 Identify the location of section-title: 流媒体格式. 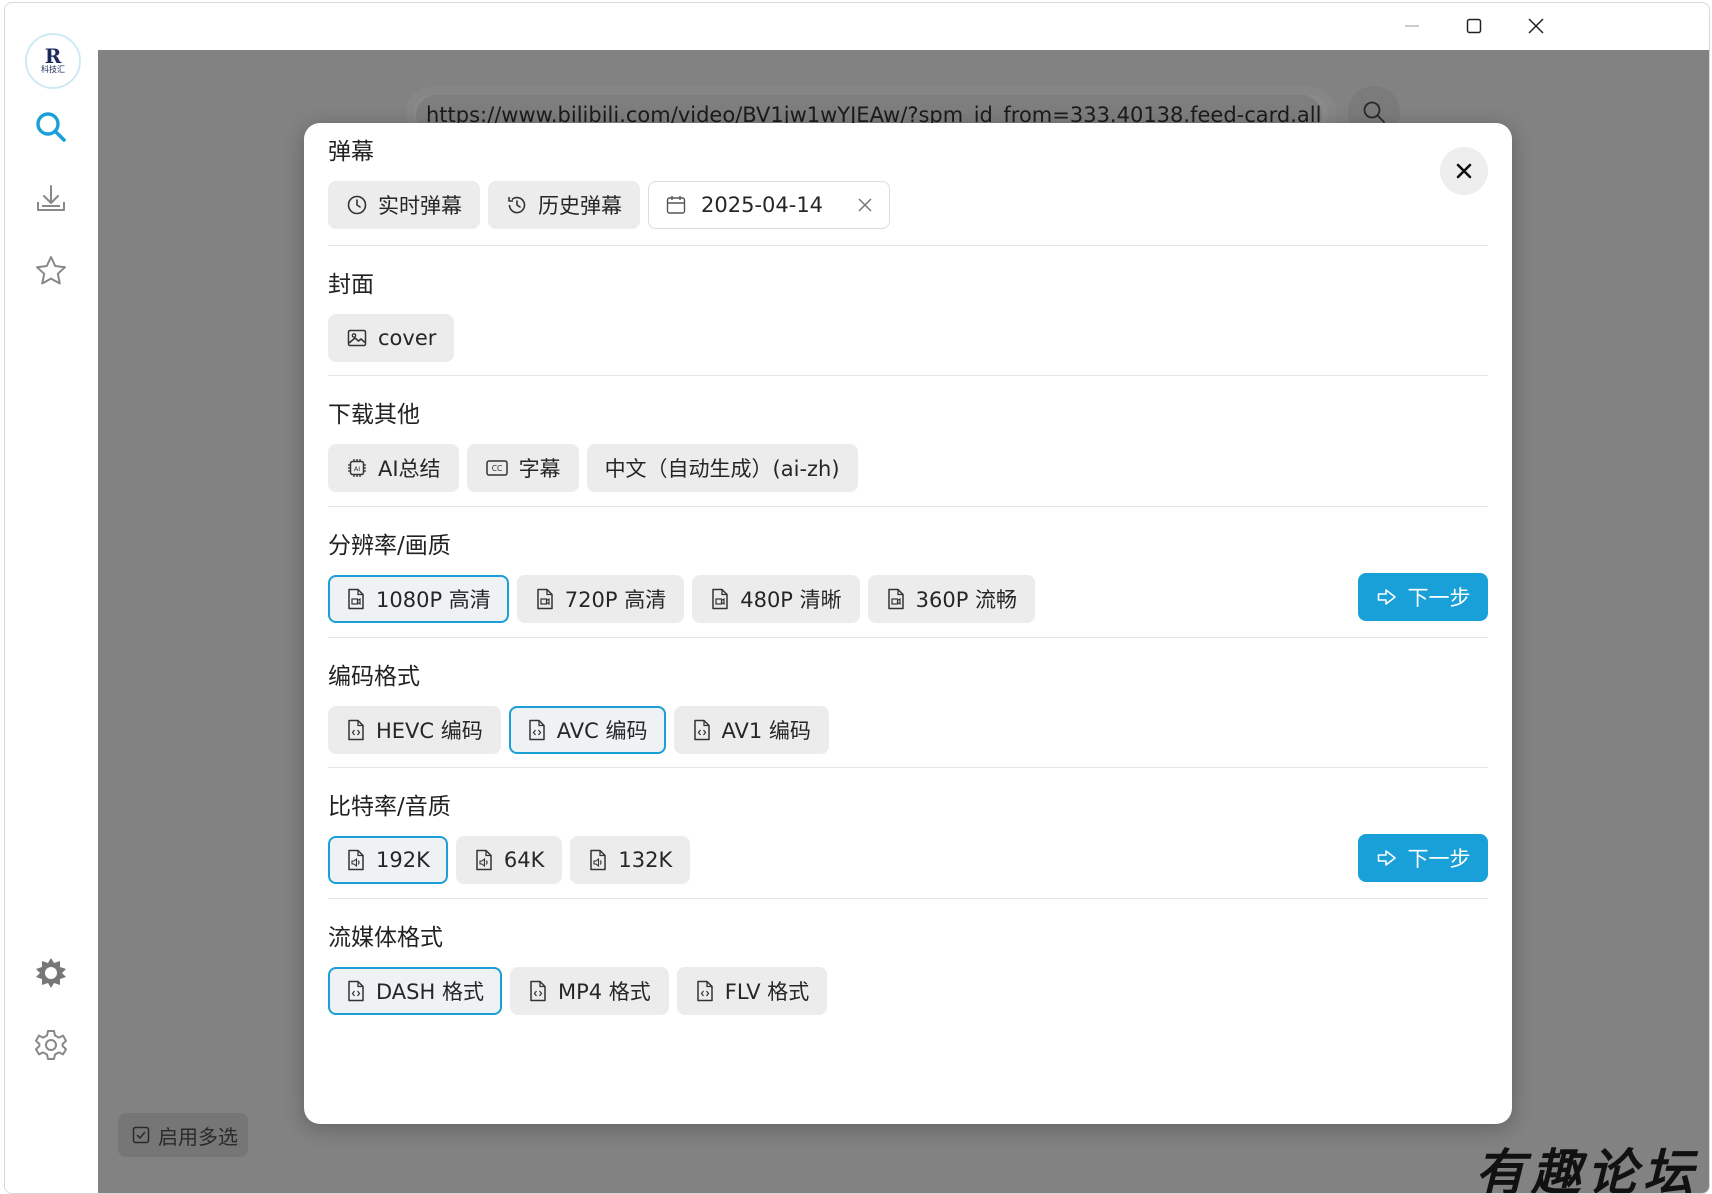
(385, 938).